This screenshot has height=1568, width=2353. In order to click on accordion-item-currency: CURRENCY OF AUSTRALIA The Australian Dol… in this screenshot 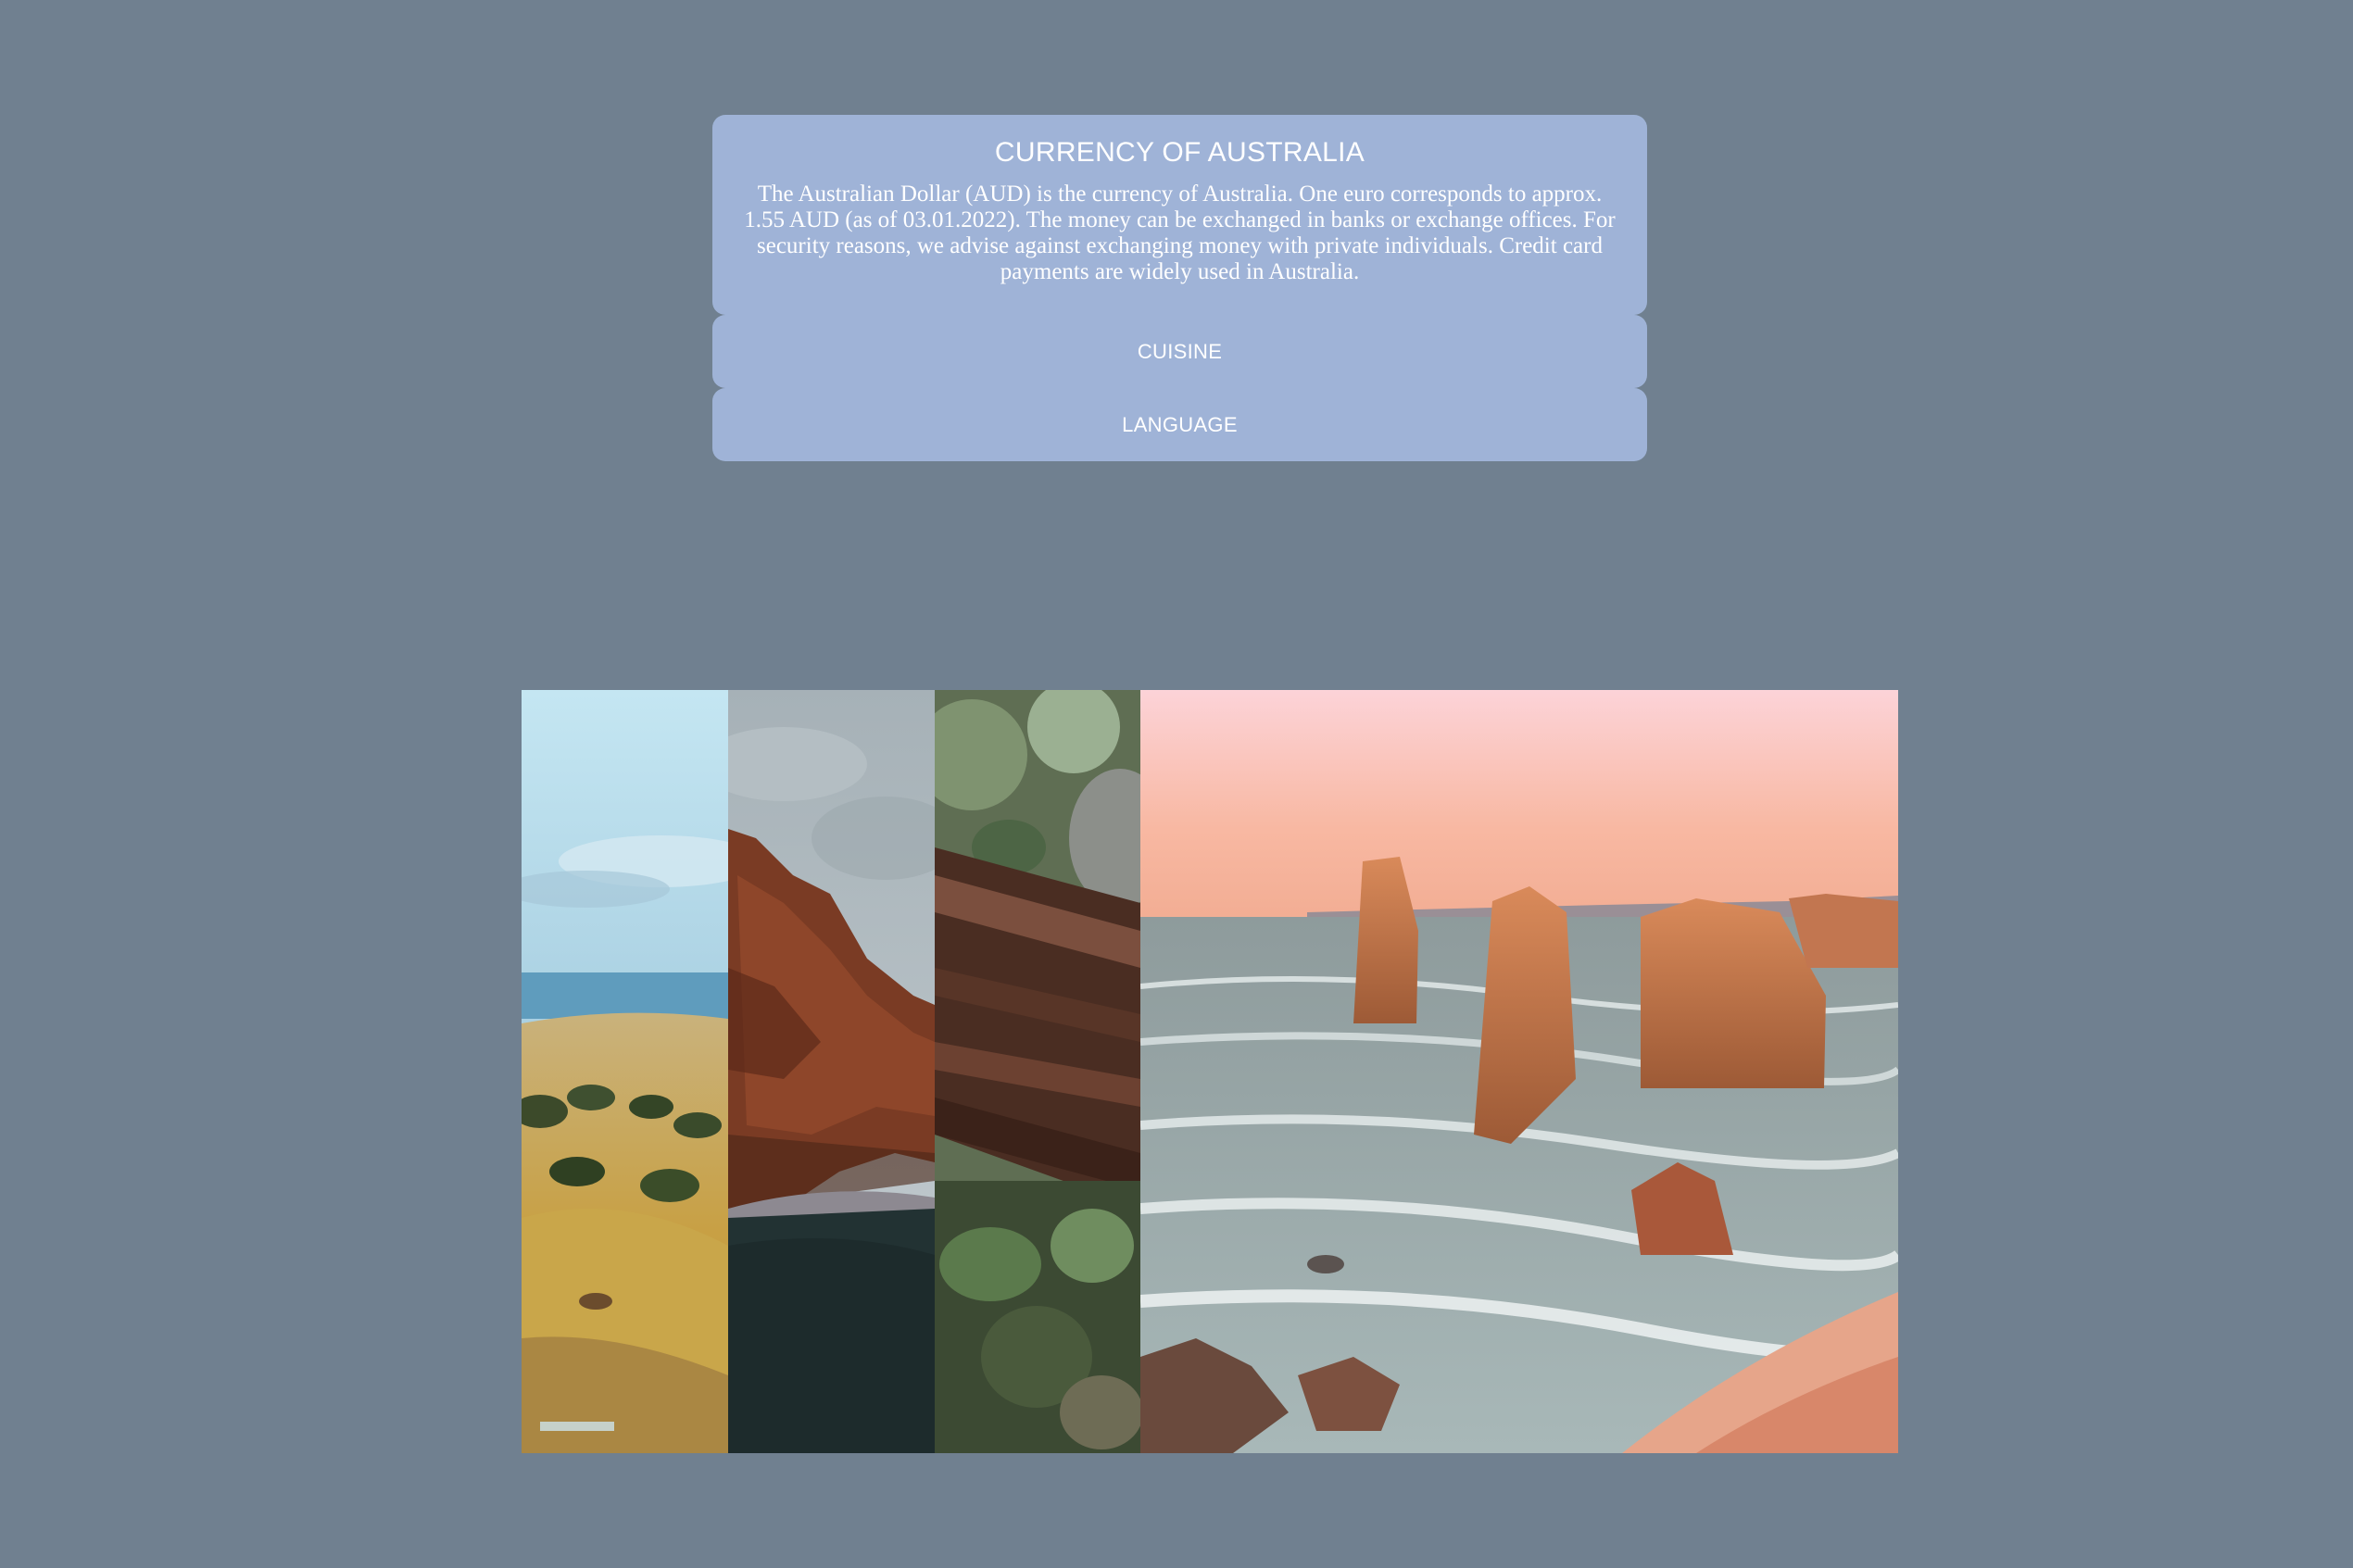, I will do `click(1179, 215)`.